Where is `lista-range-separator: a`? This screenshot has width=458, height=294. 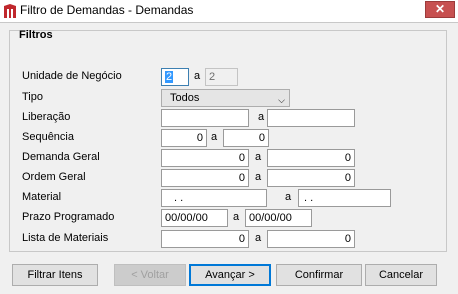
lista-range-separator: a is located at coordinates (258, 238).